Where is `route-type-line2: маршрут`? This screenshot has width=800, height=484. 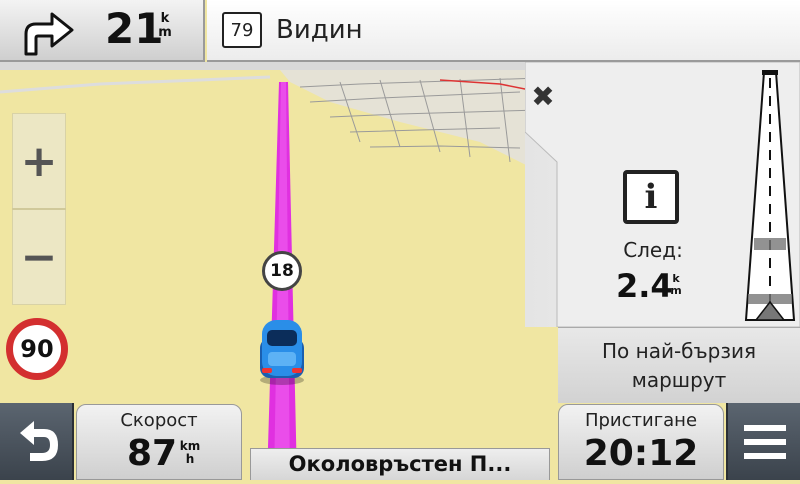
route-type-line2: маршрут is located at coordinates (679, 379).